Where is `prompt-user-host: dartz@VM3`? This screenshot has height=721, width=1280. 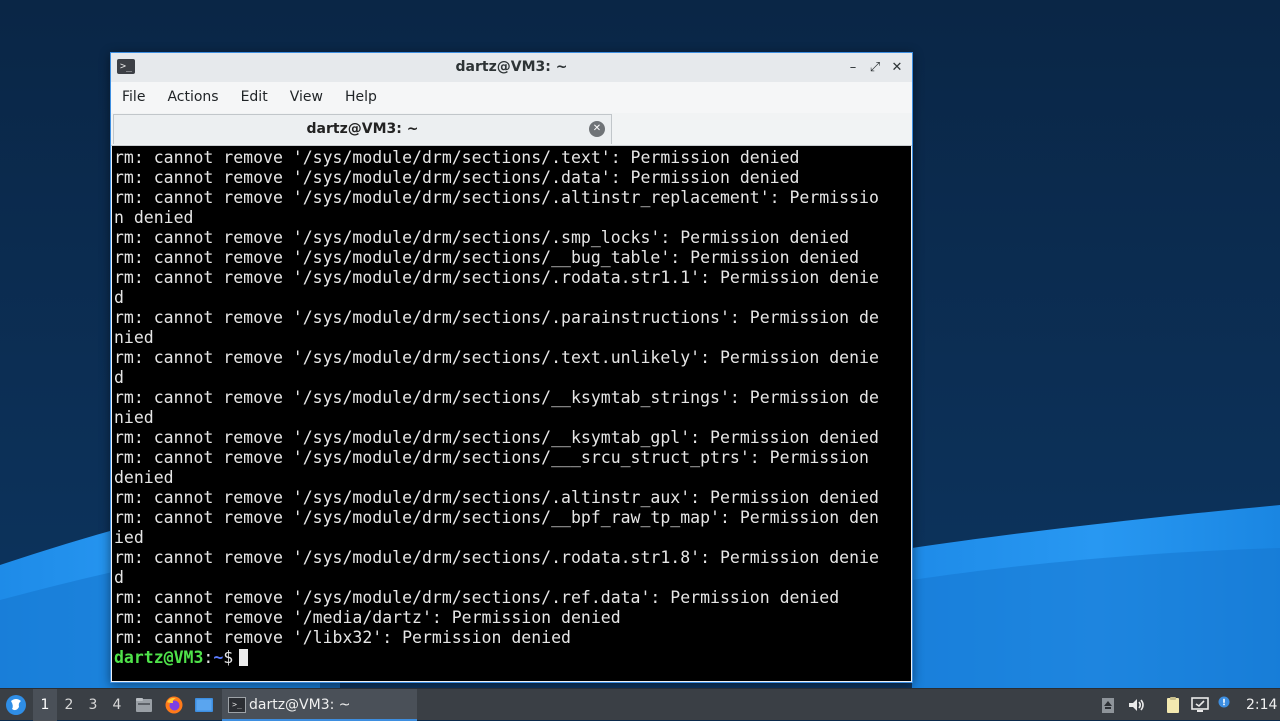
prompt-user-host: dartz@VM3 is located at coordinates (159, 657).